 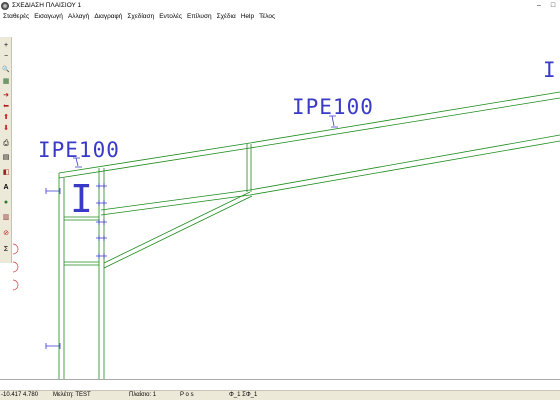 I want to click on app-icon, so click(x=5, y=5).